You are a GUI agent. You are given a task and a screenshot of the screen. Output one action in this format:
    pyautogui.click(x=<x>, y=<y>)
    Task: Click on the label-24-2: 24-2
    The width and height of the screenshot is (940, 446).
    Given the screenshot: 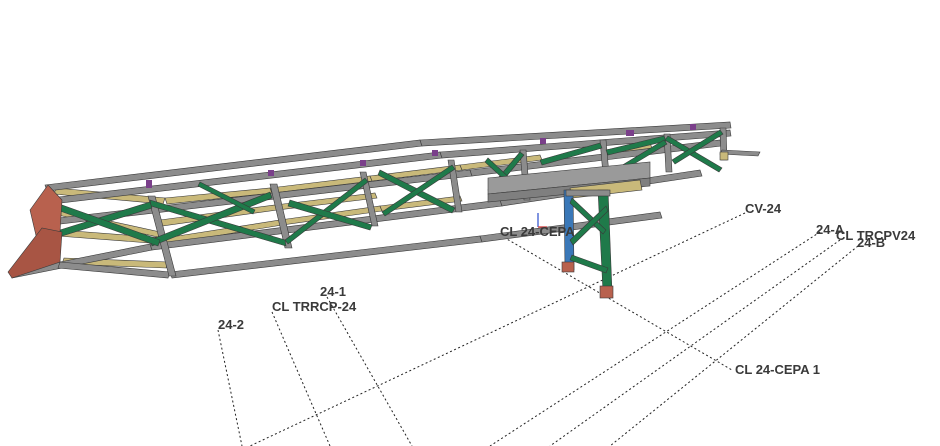 What is the action you would take?
    pyautogui.click(x=231, y=324)
    